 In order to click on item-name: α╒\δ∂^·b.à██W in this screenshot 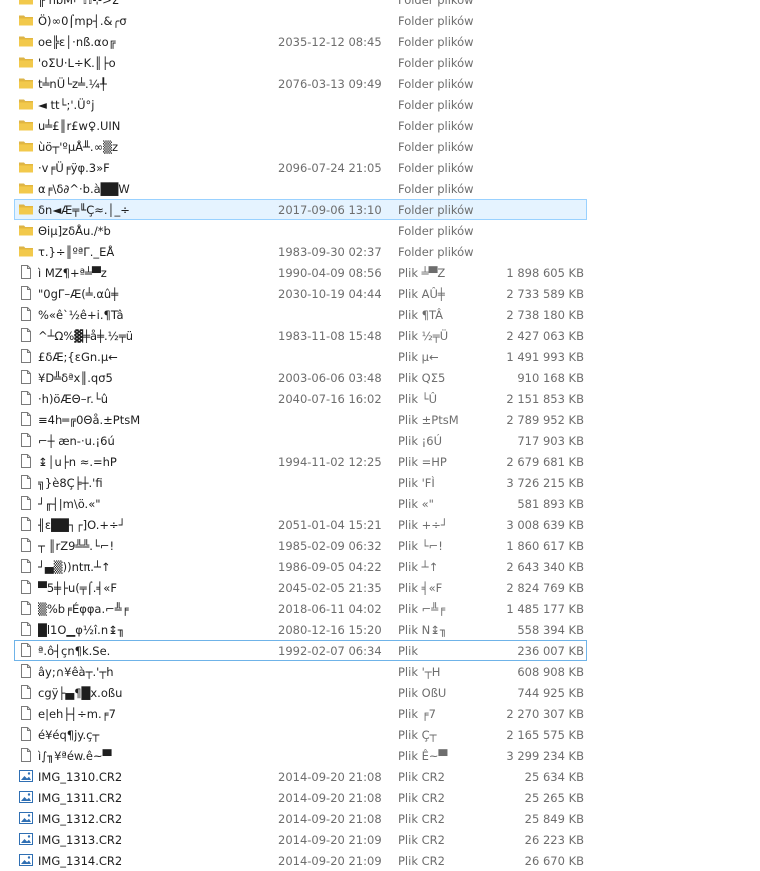, I will do `click(84, 189)`.